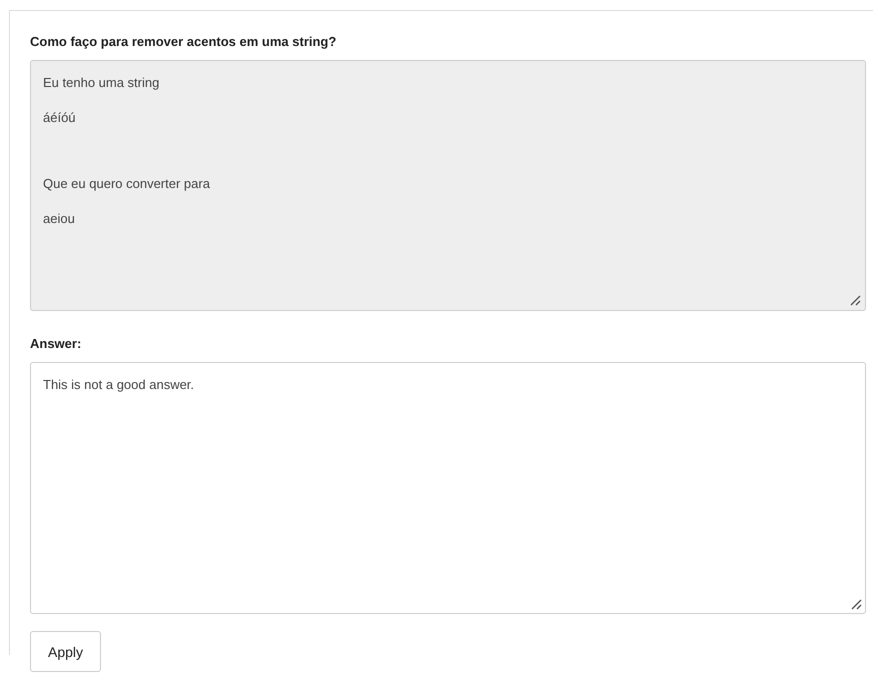 This screenshot has height=693, width=873. Describe the element at coordinates (65, 651) in the screenshot. I see `apply-button: Apply` at that location.